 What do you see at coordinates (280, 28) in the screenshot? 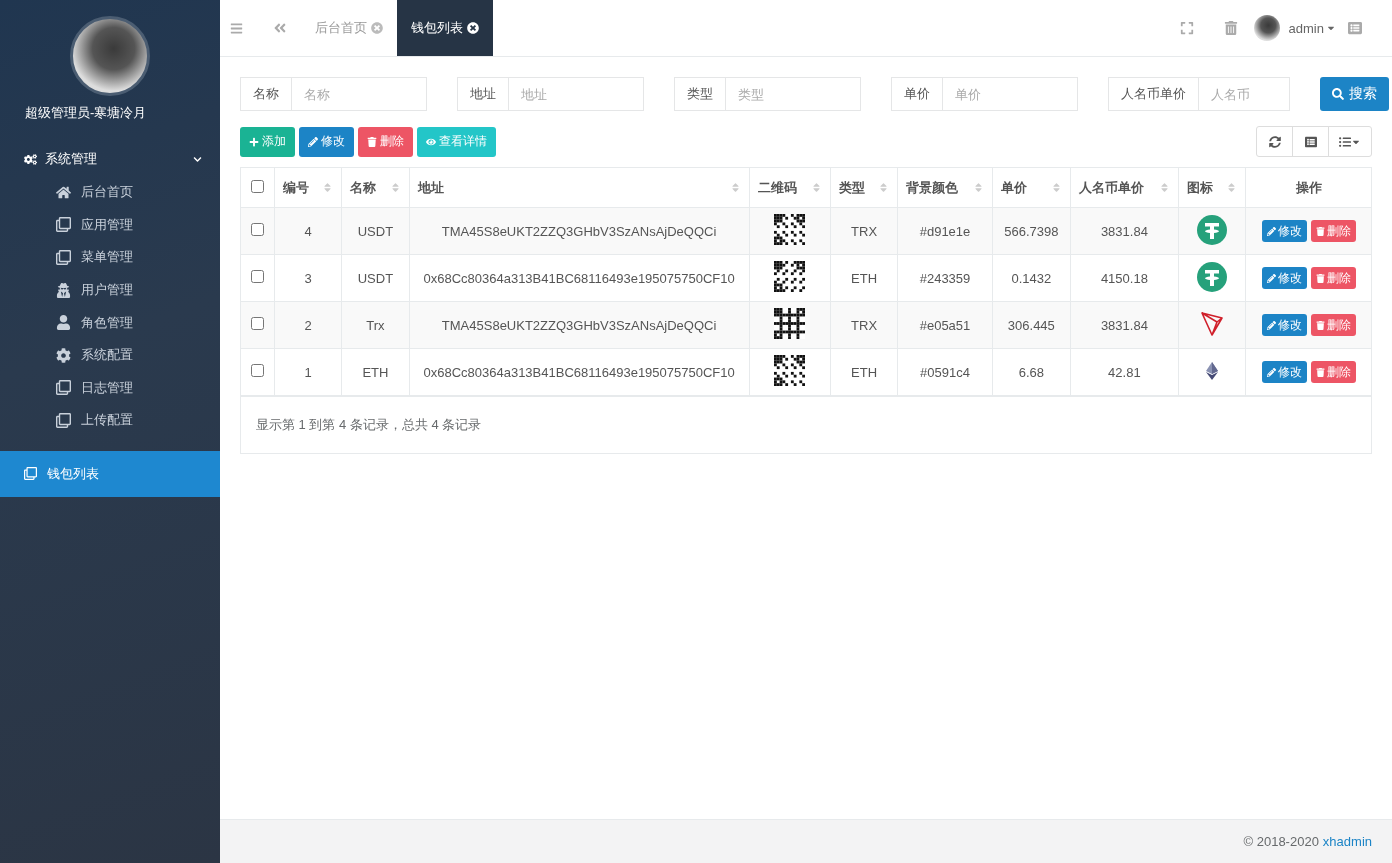
I see `double-left-icon` at bounding box center [280, 28].